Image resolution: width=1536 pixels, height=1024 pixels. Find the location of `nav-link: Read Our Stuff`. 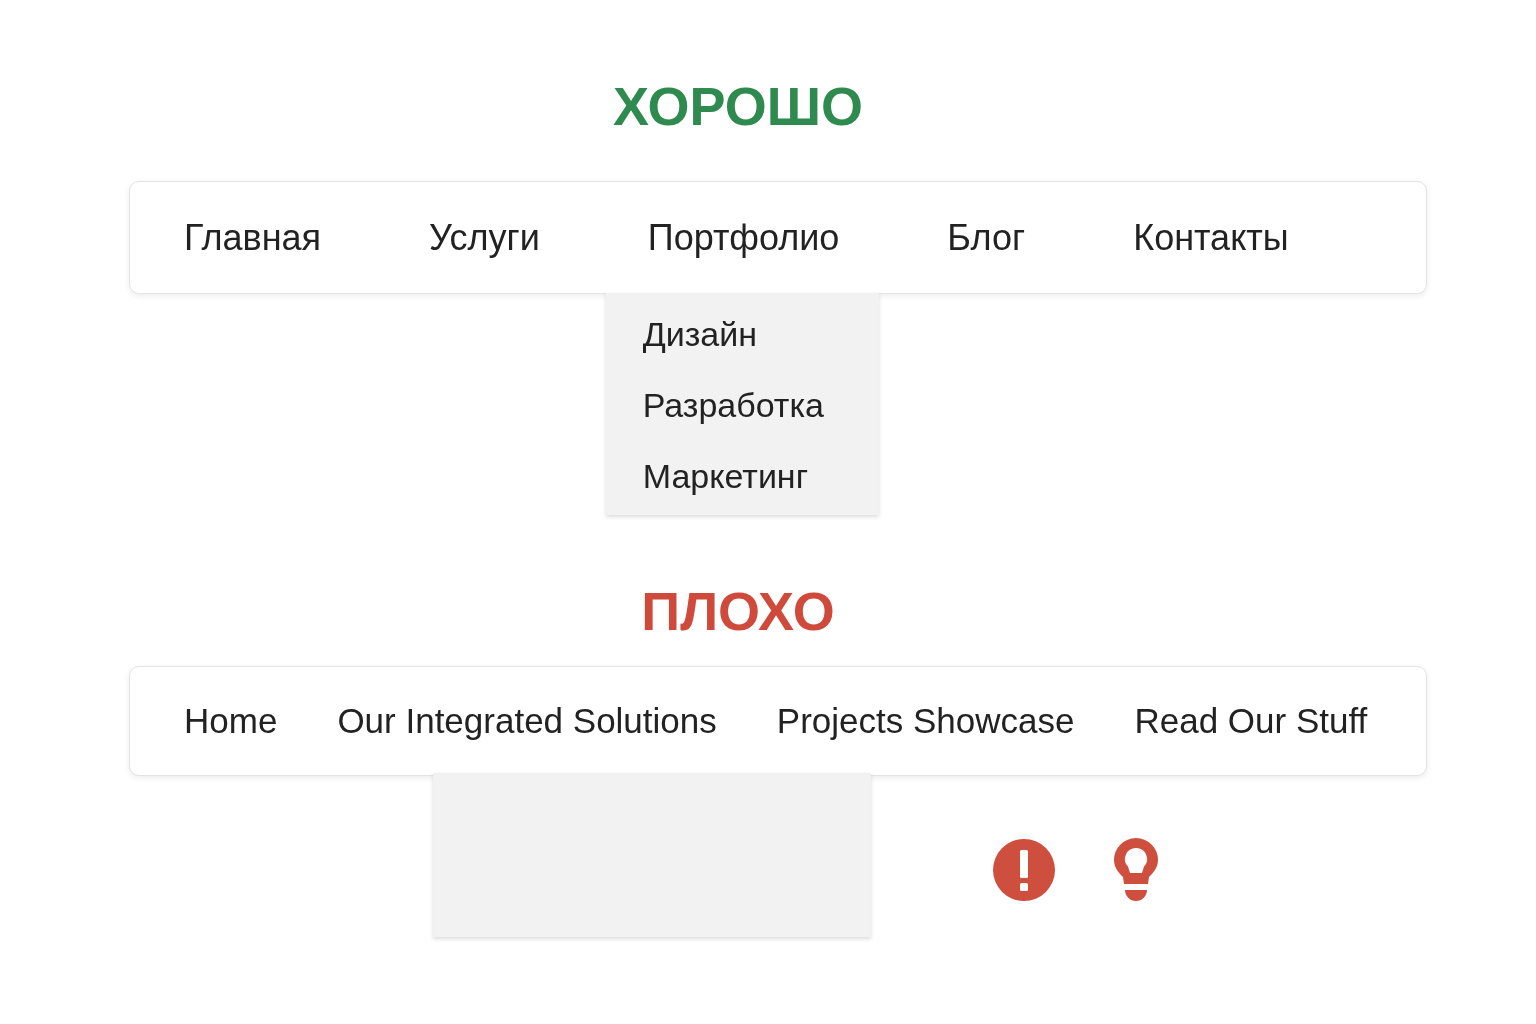

nav-link: Read Our Stuff is located at coordinates (1251, 721).